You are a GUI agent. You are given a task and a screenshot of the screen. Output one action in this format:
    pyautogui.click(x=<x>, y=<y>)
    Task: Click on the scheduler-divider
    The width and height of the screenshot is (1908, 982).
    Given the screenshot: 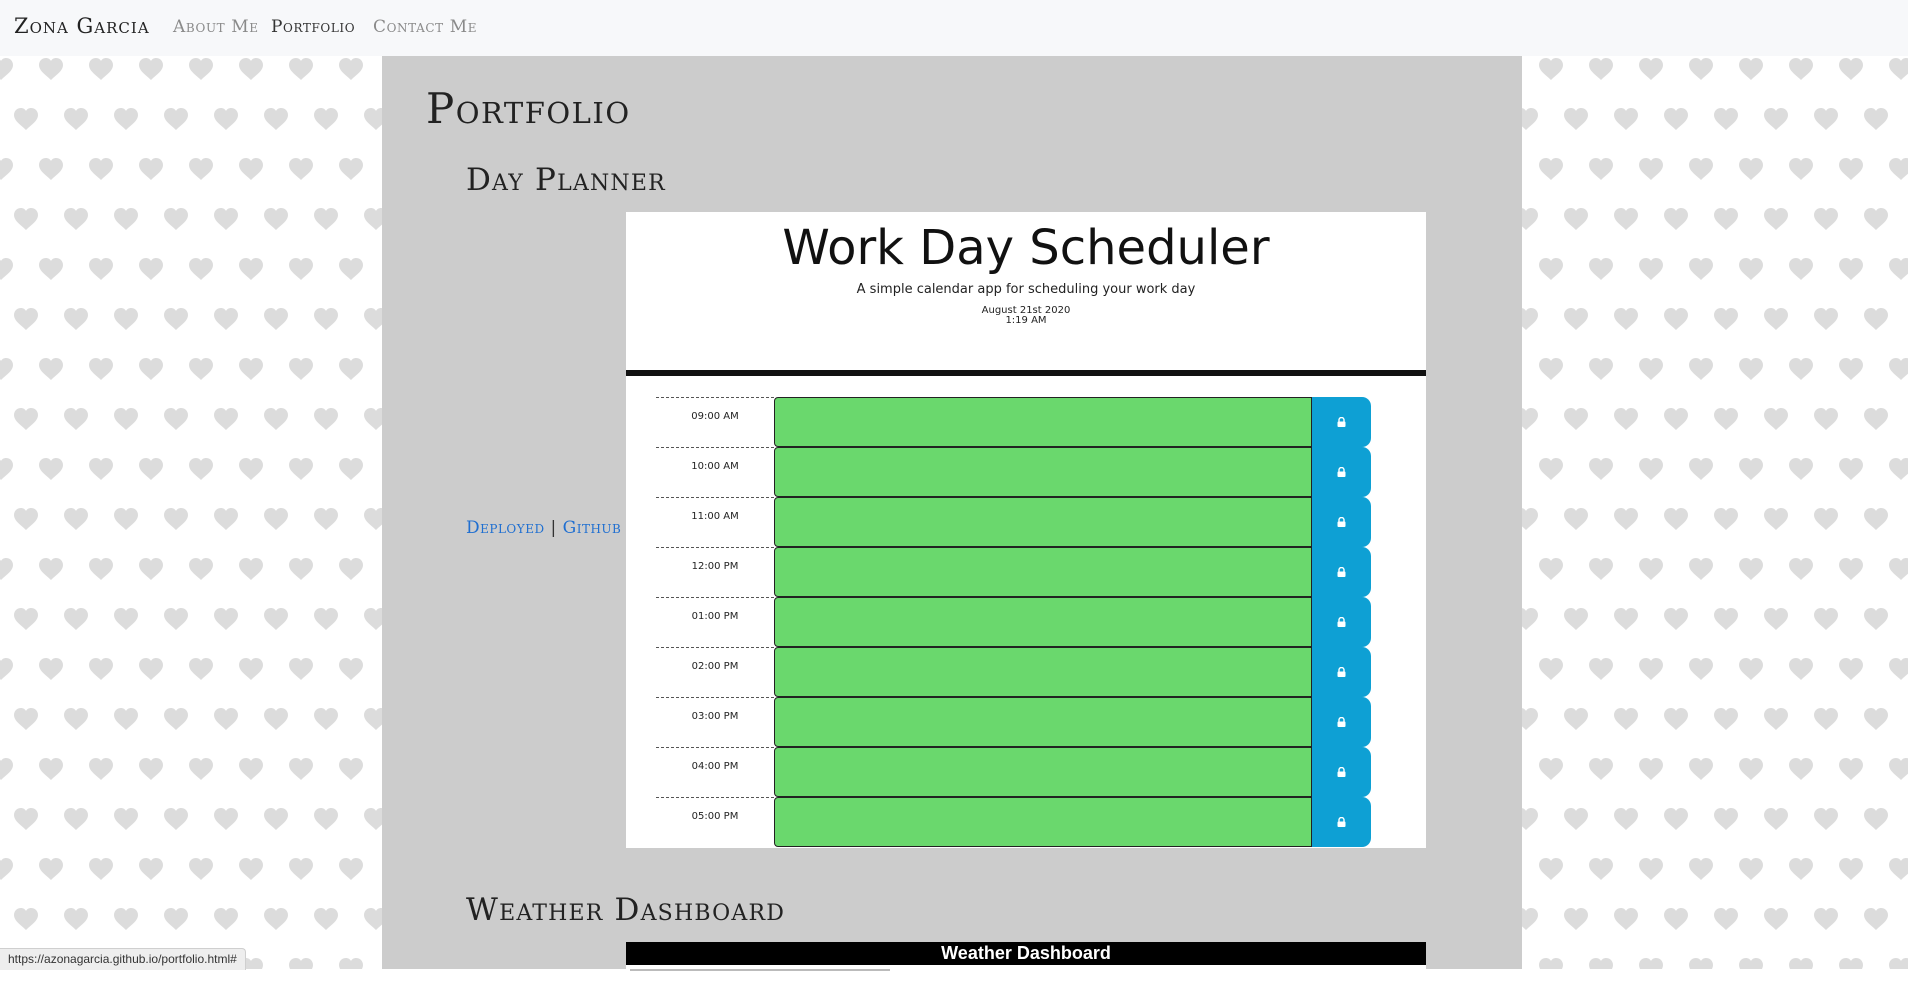 What is the action you would take?
    pyautogui.click(x=1026, y=373)
    